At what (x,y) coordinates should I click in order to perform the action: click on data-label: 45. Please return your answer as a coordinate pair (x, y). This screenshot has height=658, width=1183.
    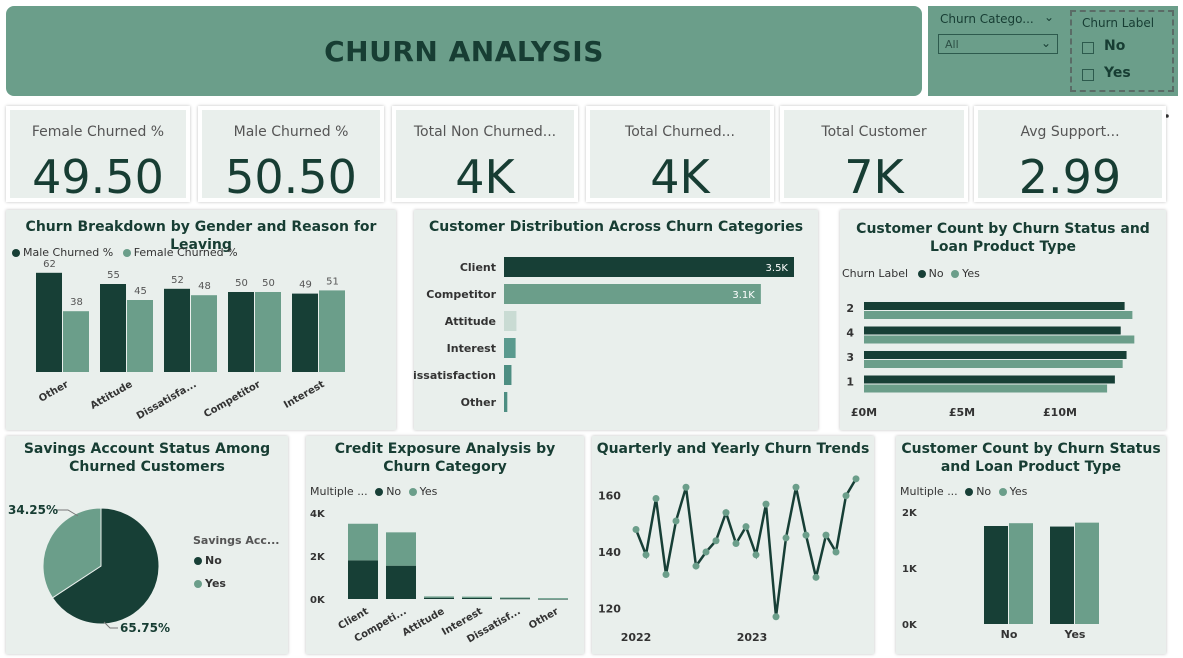
    Looking at the image, I should click on (140, 291).